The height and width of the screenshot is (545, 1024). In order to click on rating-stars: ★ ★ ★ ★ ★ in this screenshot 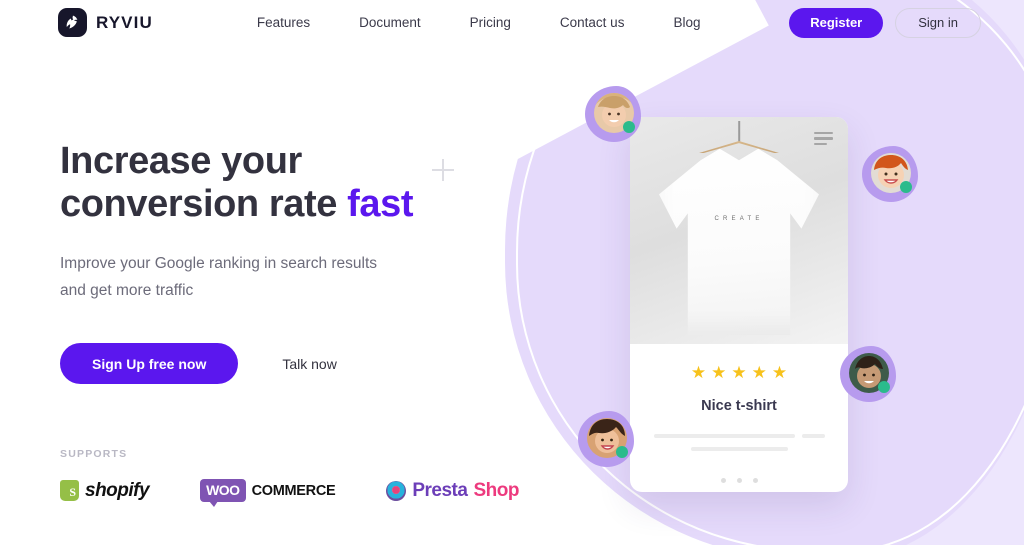, I will do `click(739, 372)`.